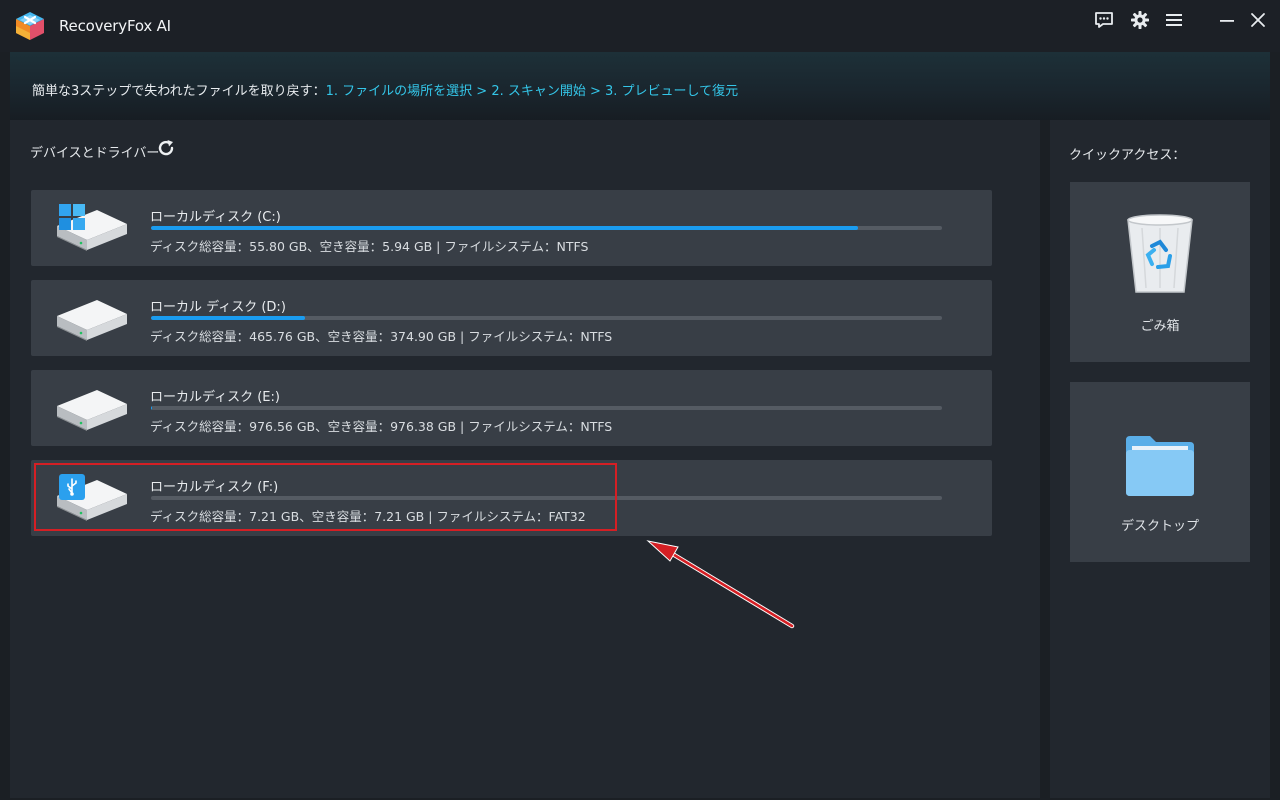 This screenshot has height=800, width=1280. Describe the element at coordinates (115, 26) in the screenshot. I see `app-title: RecoveryFox AI` at that location.